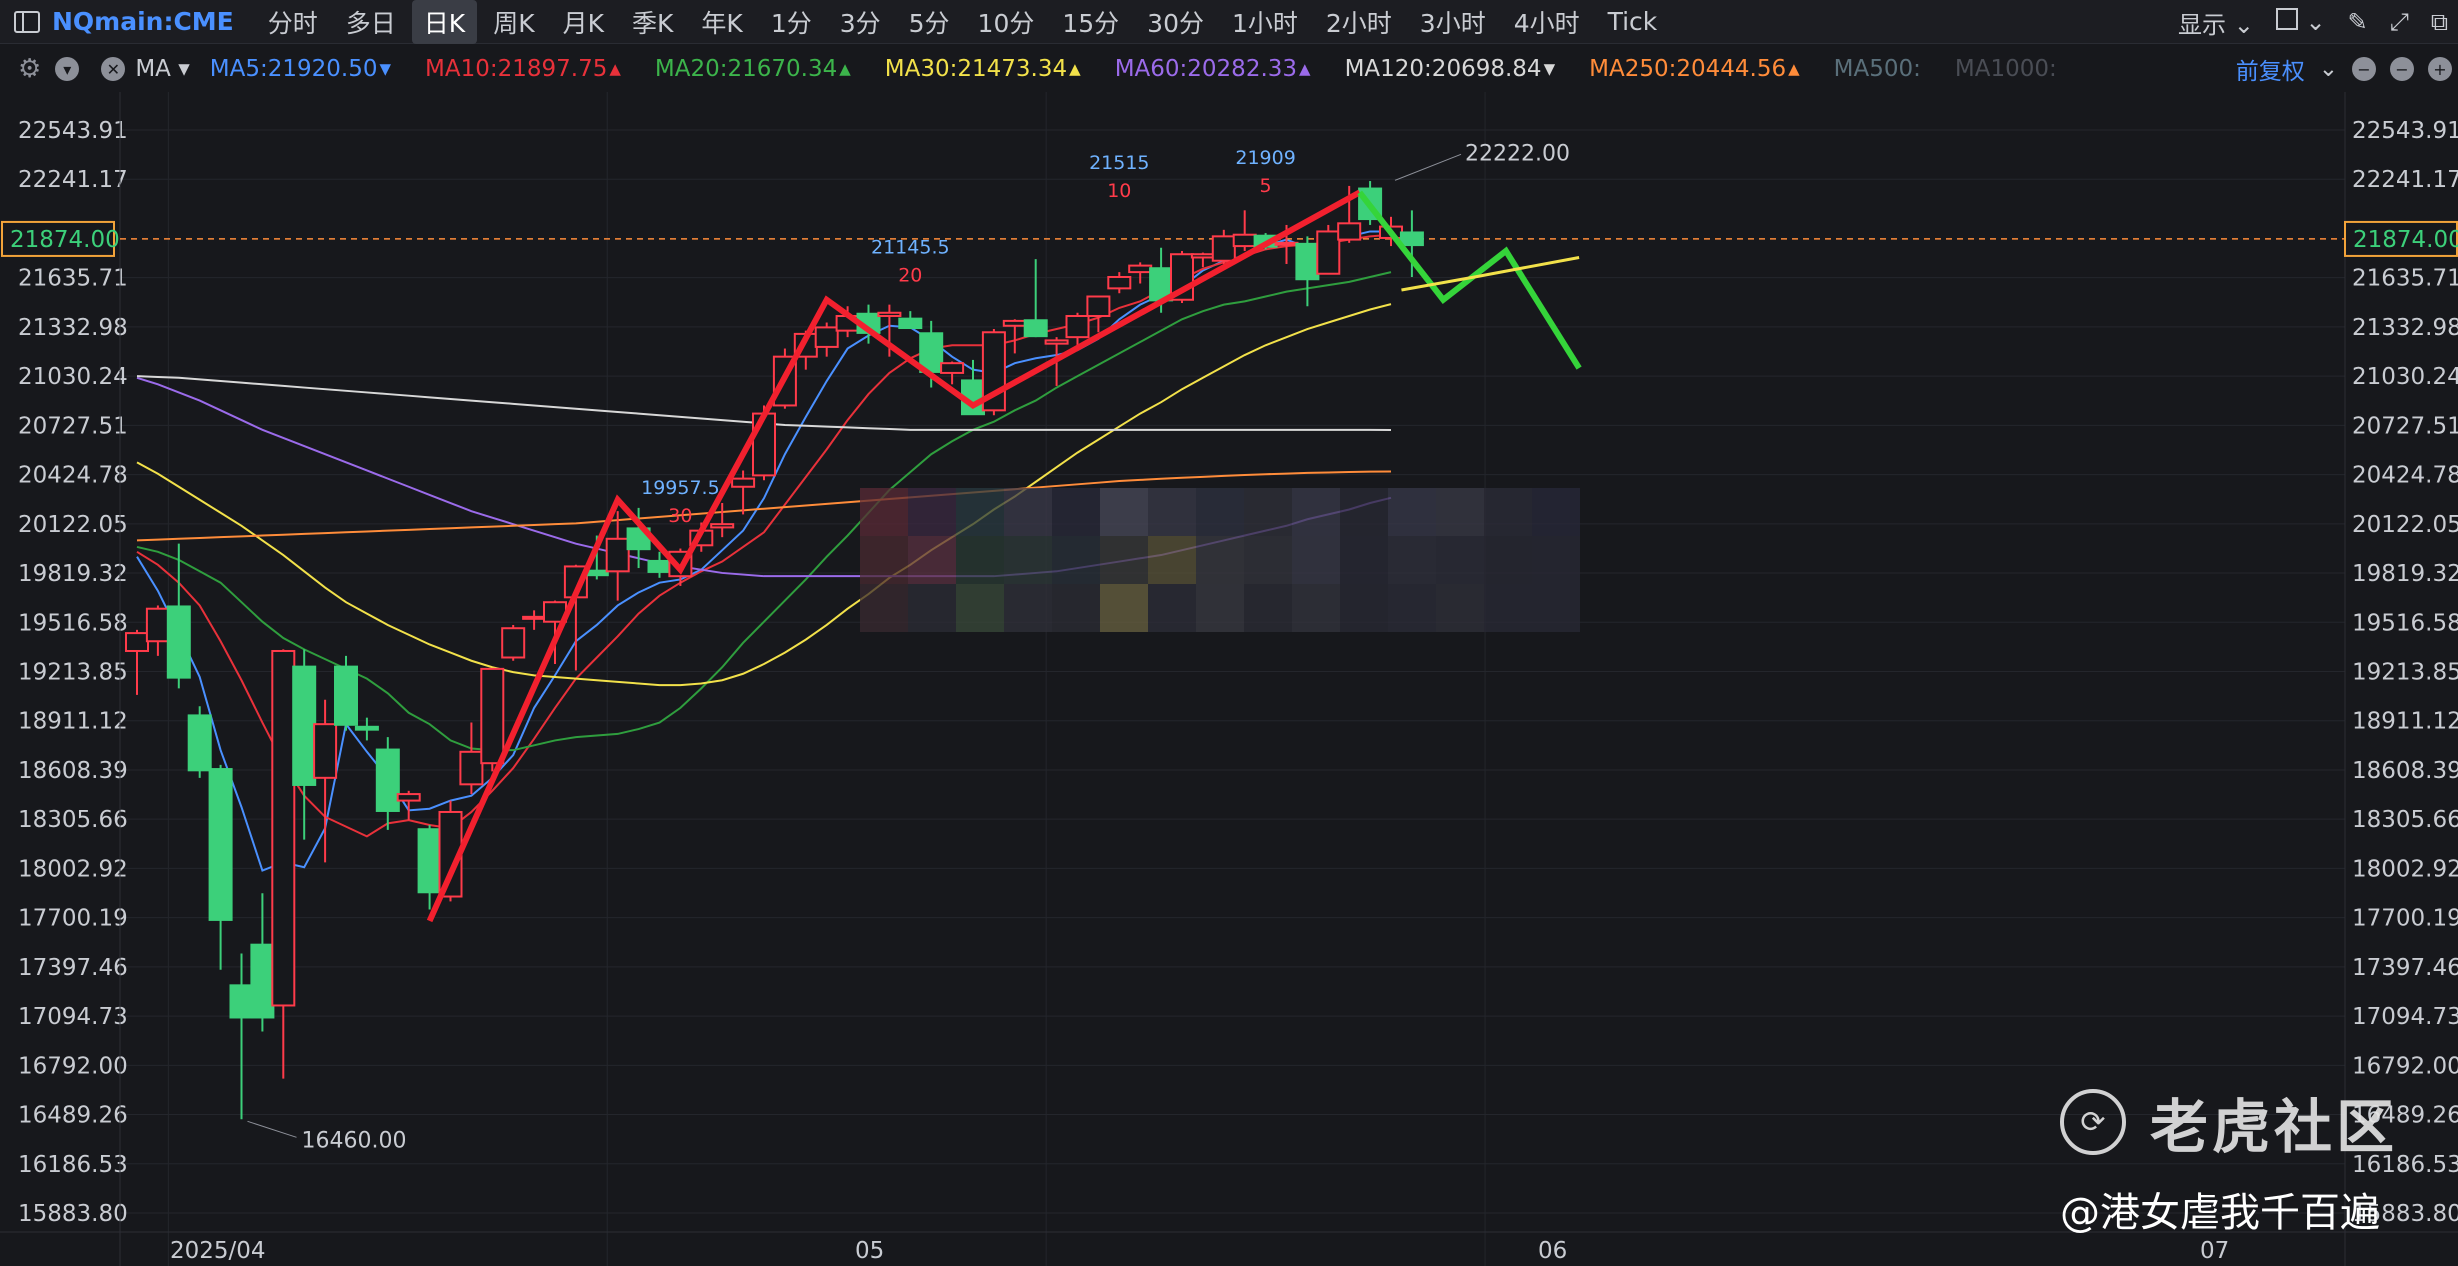  Describe the element at coordinates (218, 1251) in the screenshot. I see `x-tick-label: 2025/04` at that location.